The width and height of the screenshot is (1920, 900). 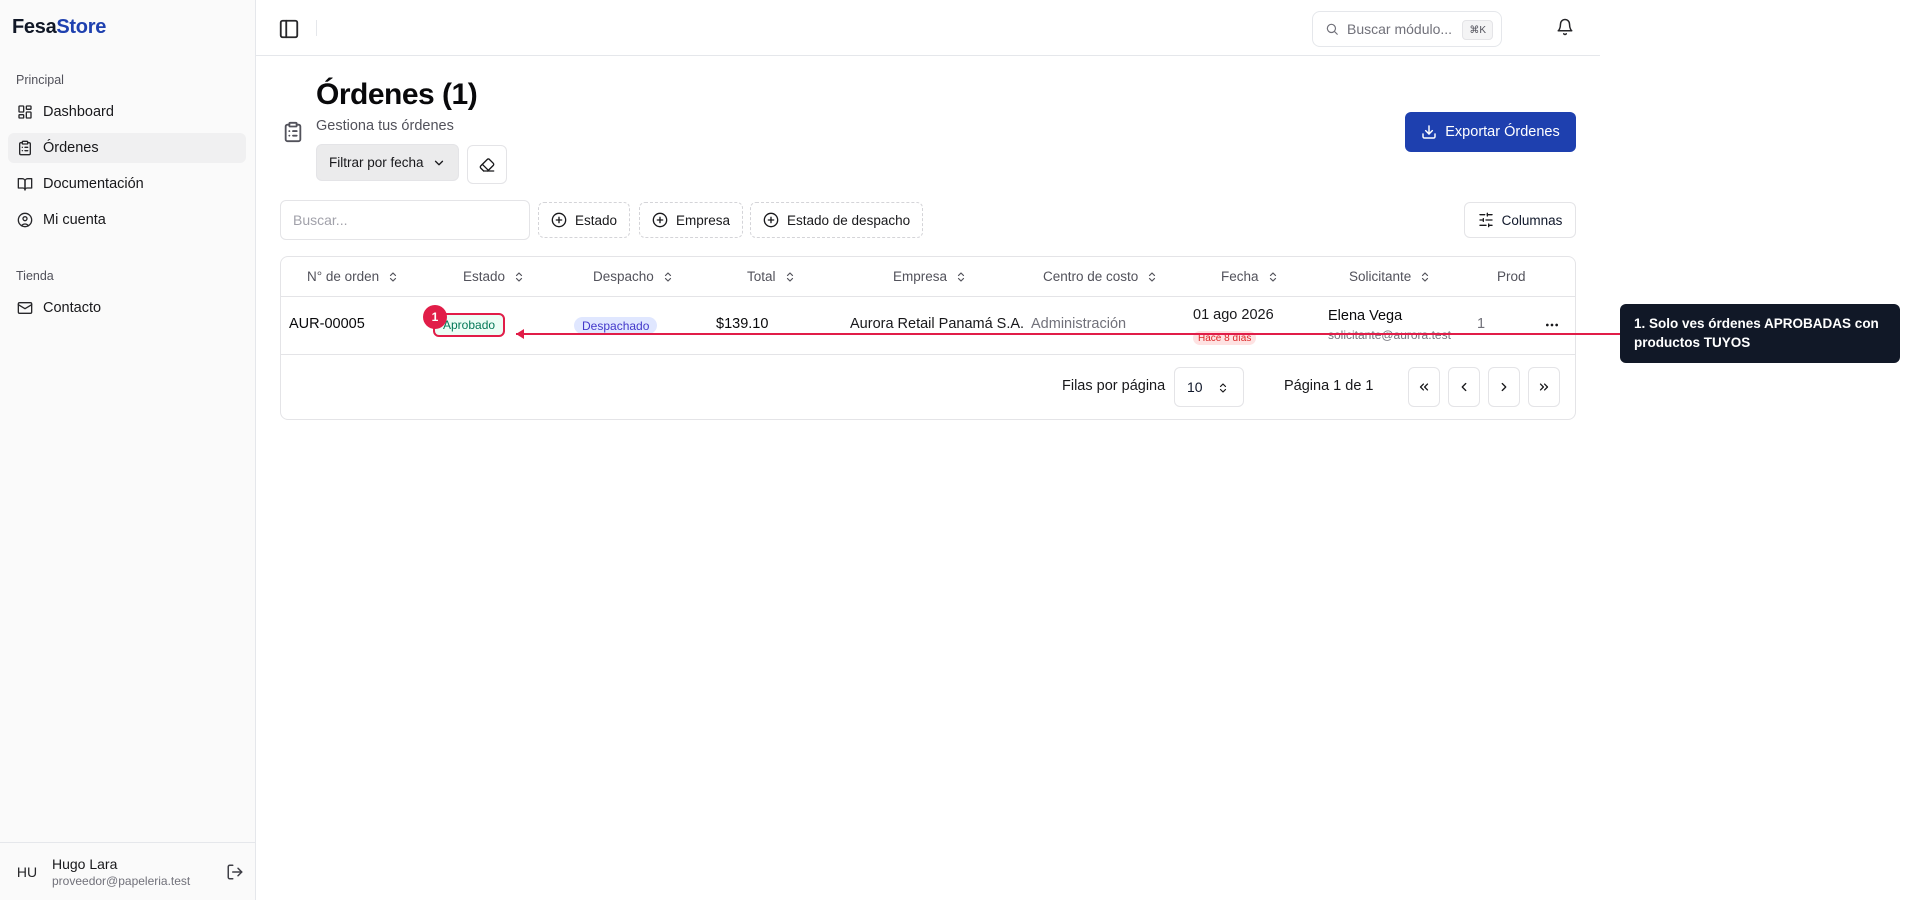 I want to click on sidebar-item-ordenes: Órdenes, so click(x=127, y=148).